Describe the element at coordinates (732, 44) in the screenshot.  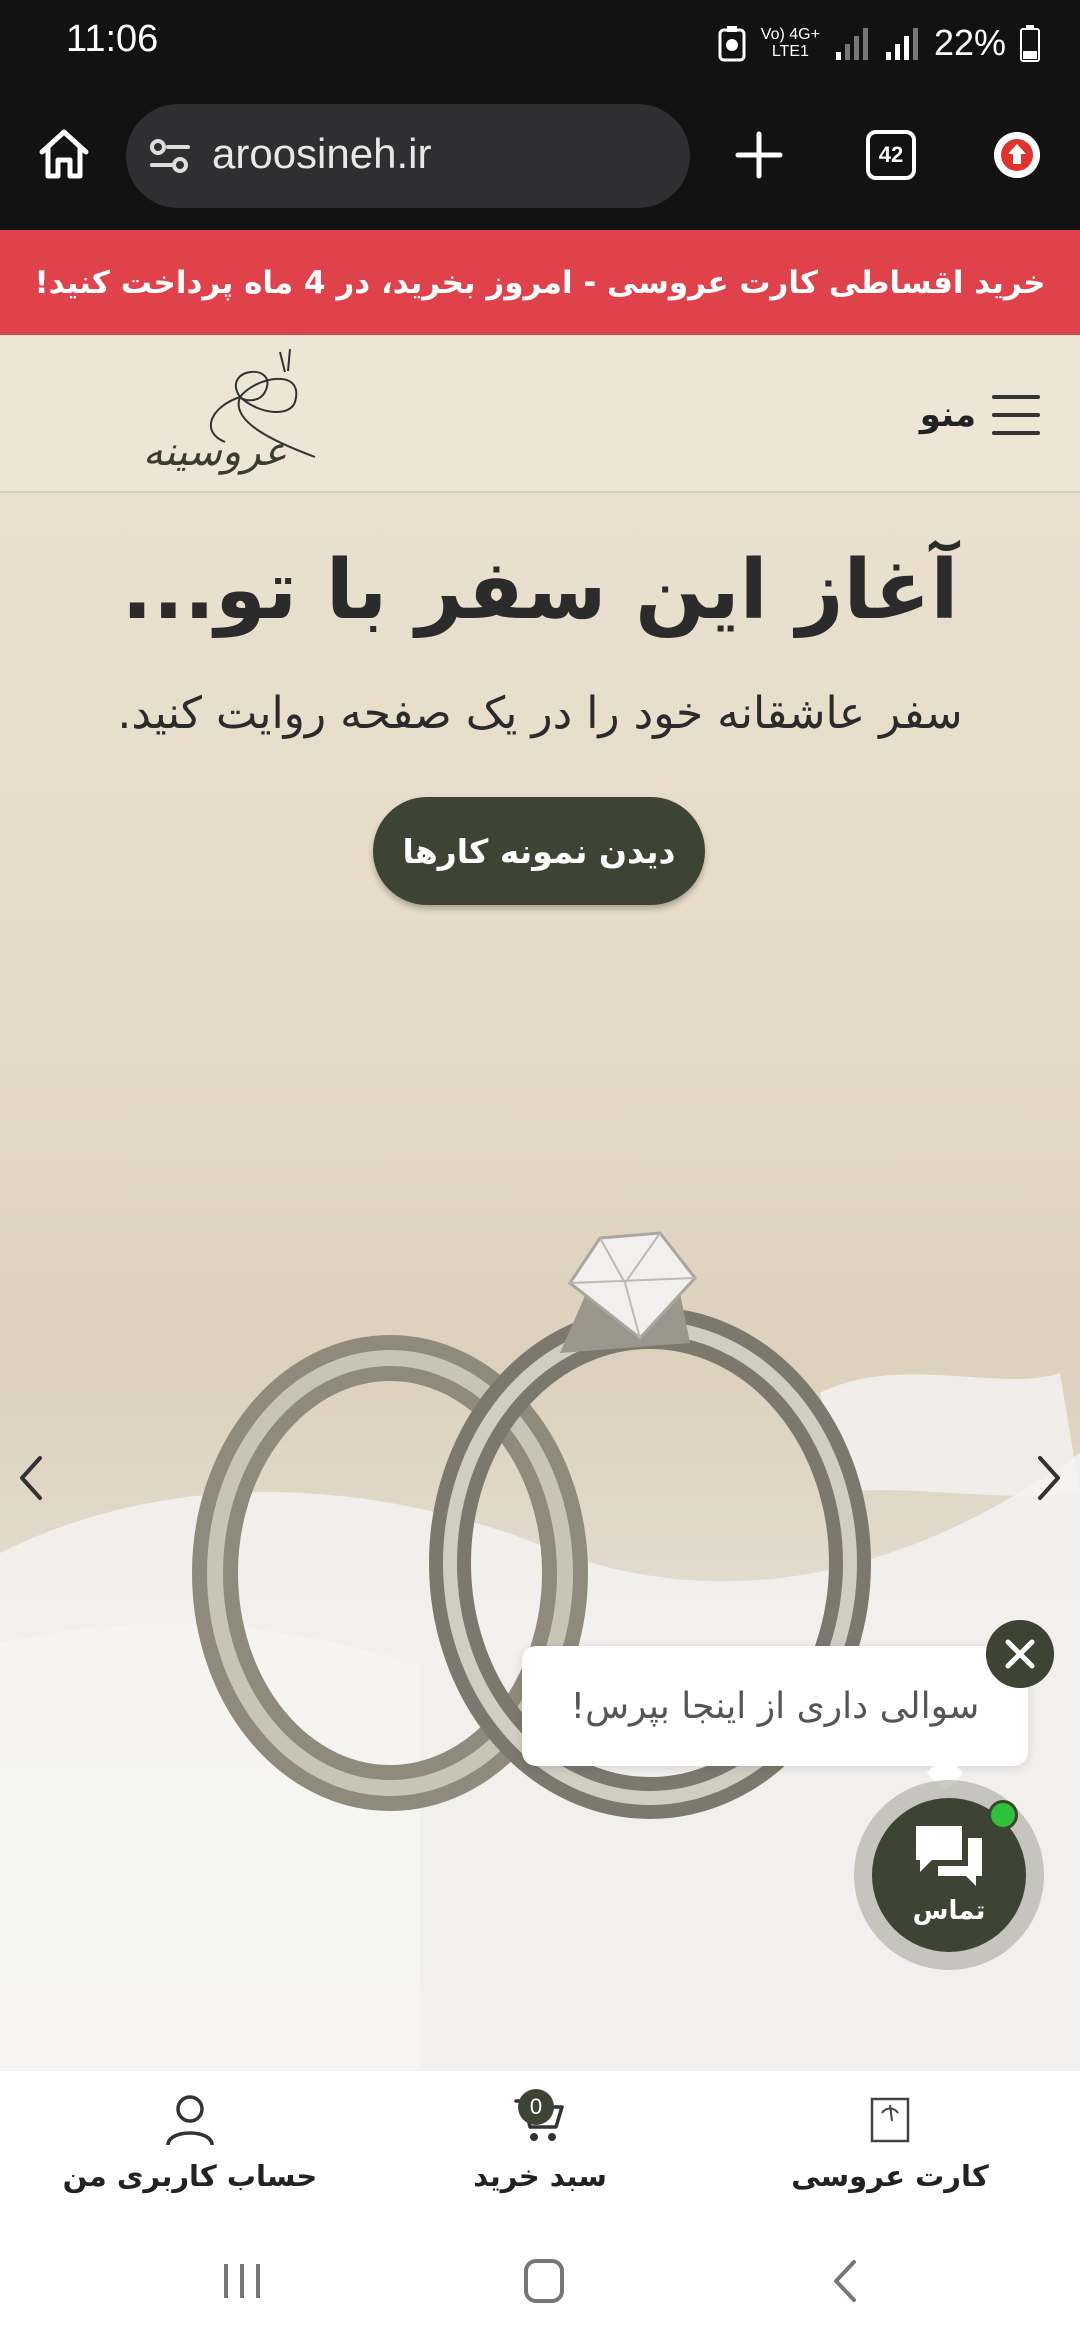
I see `data-saver-icon` at that location.